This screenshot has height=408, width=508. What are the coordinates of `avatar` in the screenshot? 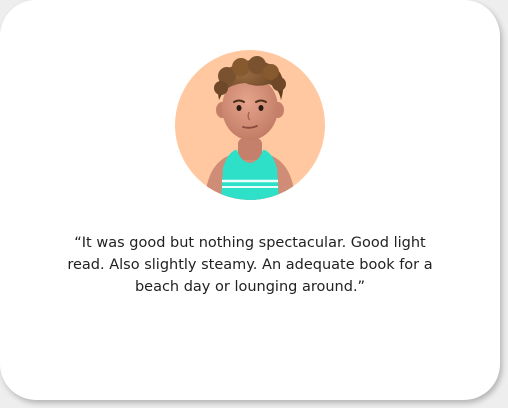 It's located at (250, 125).